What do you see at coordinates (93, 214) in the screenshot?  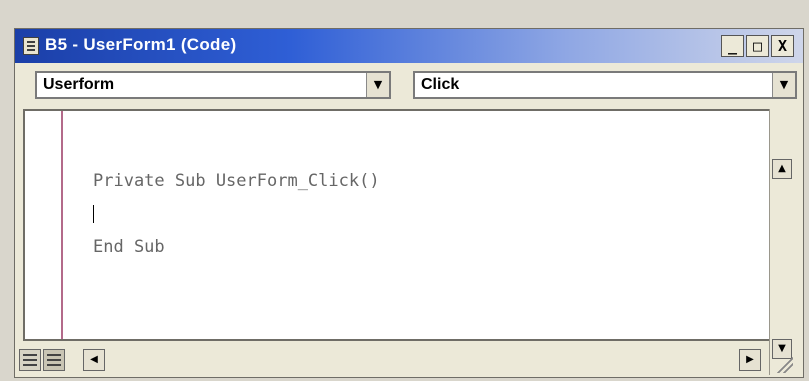 I see `text-caret` at bounding box center [93, 214].